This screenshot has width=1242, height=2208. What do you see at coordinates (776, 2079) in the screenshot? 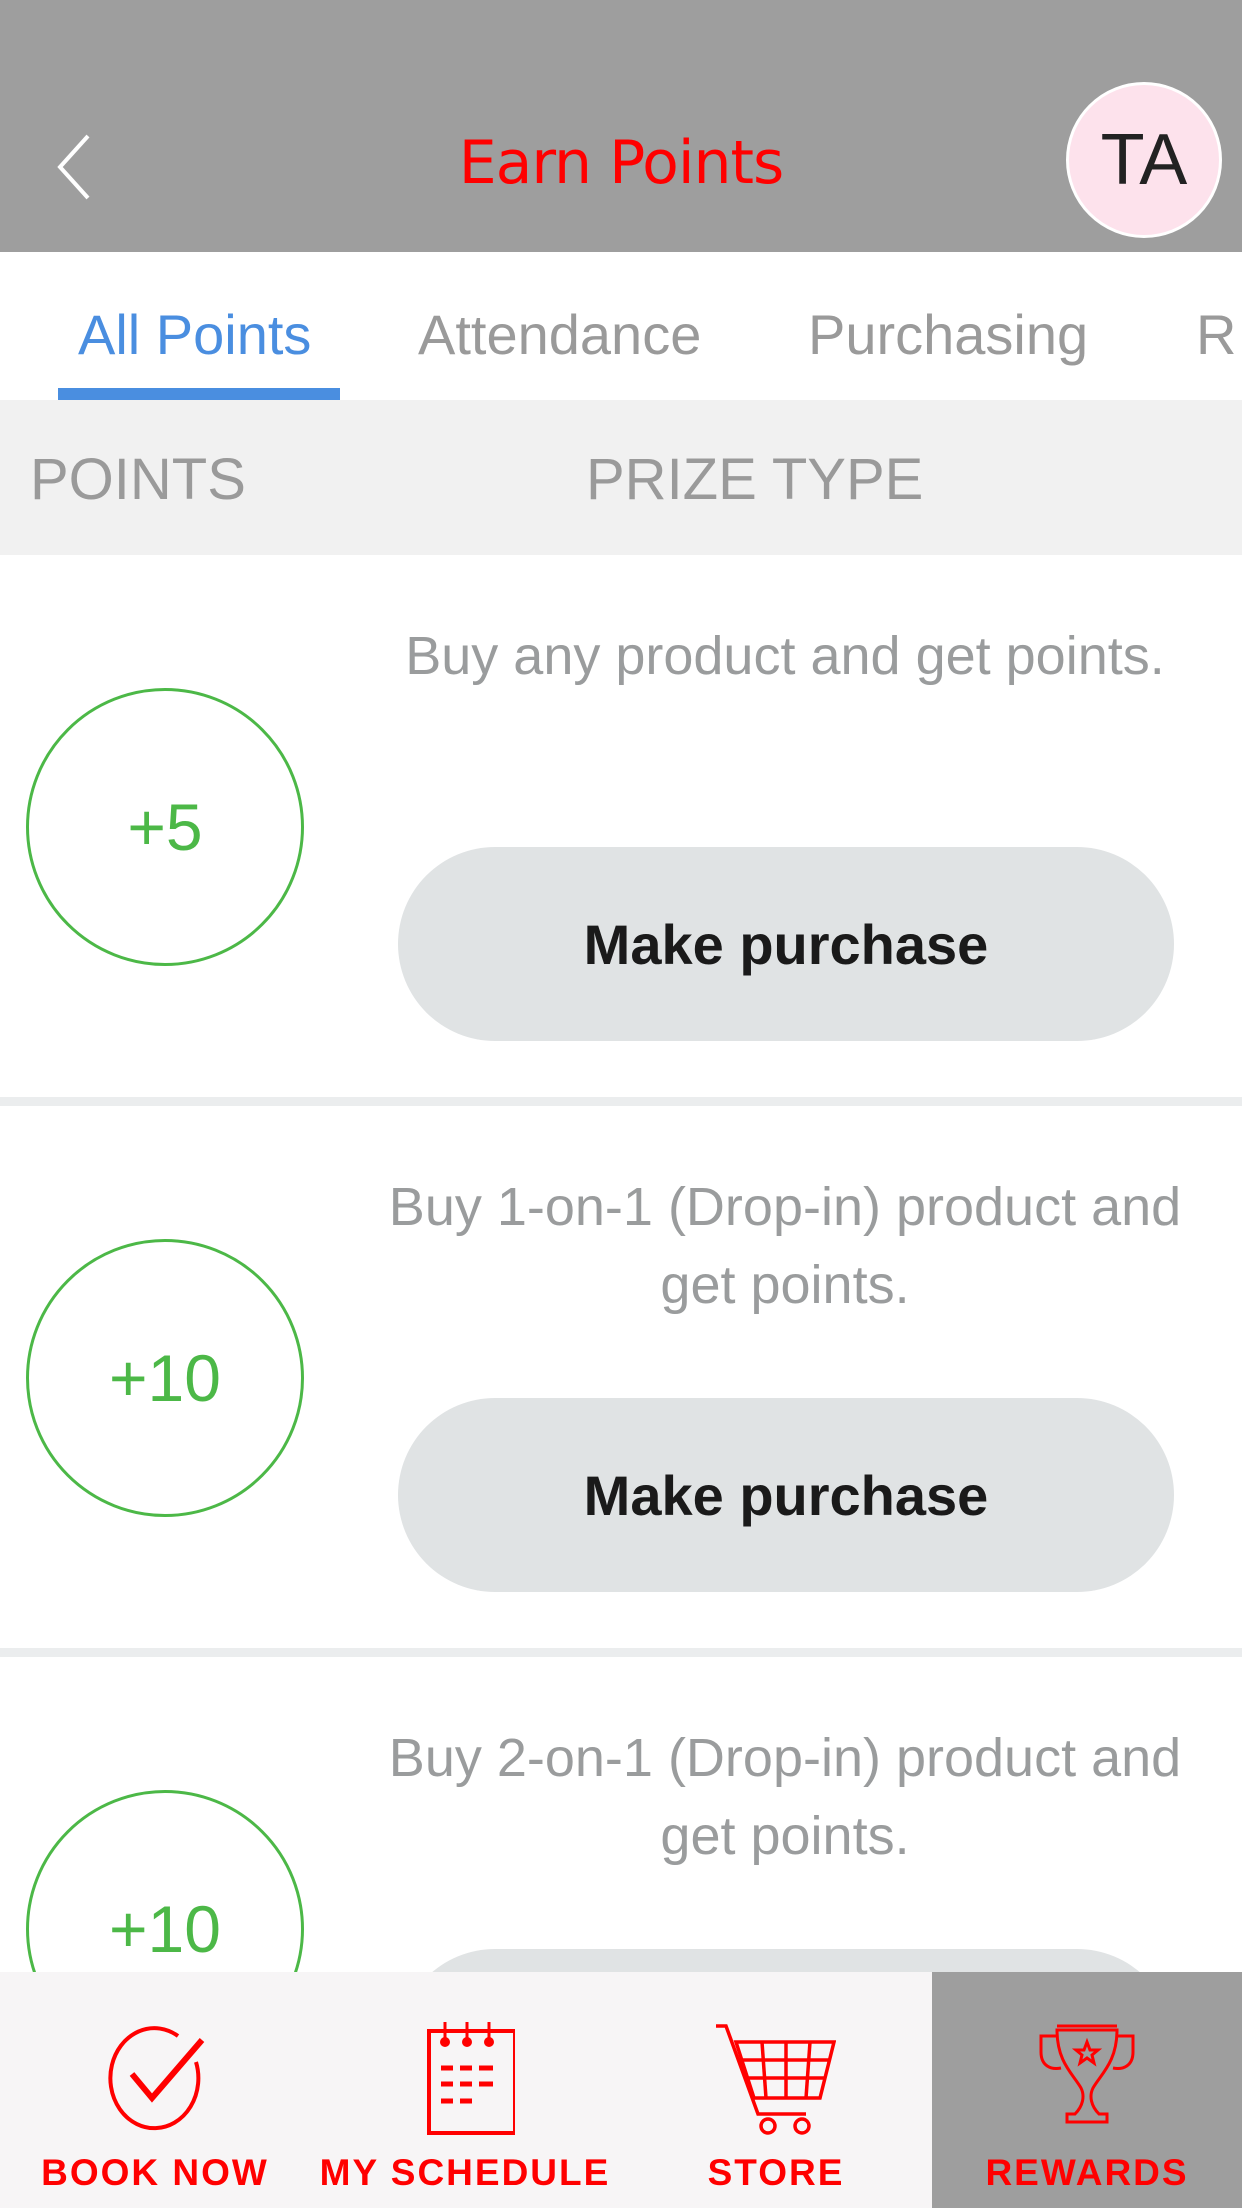
I see `cart-icon` at bounding box center [776, 2079].